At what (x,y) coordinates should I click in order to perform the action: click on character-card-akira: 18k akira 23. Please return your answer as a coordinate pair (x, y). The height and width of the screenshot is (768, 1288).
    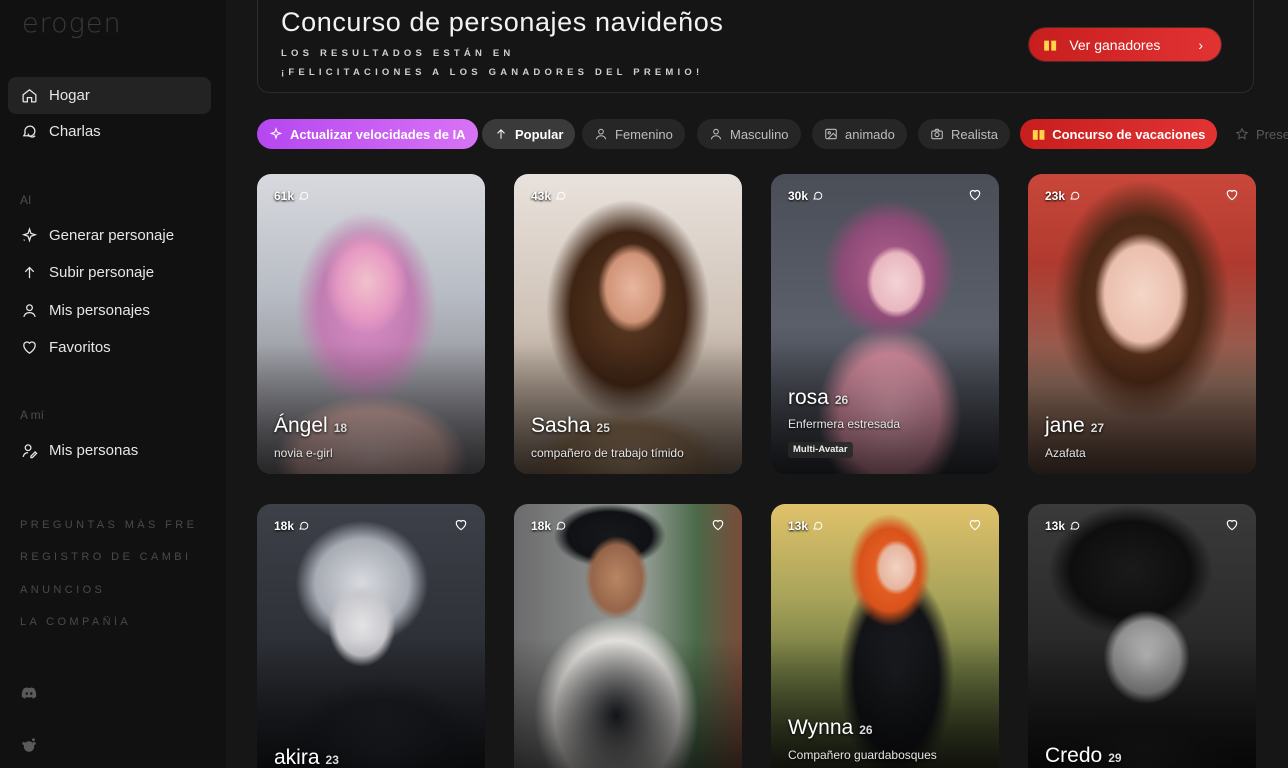
    Looking at the image, I should click on (371, 636).